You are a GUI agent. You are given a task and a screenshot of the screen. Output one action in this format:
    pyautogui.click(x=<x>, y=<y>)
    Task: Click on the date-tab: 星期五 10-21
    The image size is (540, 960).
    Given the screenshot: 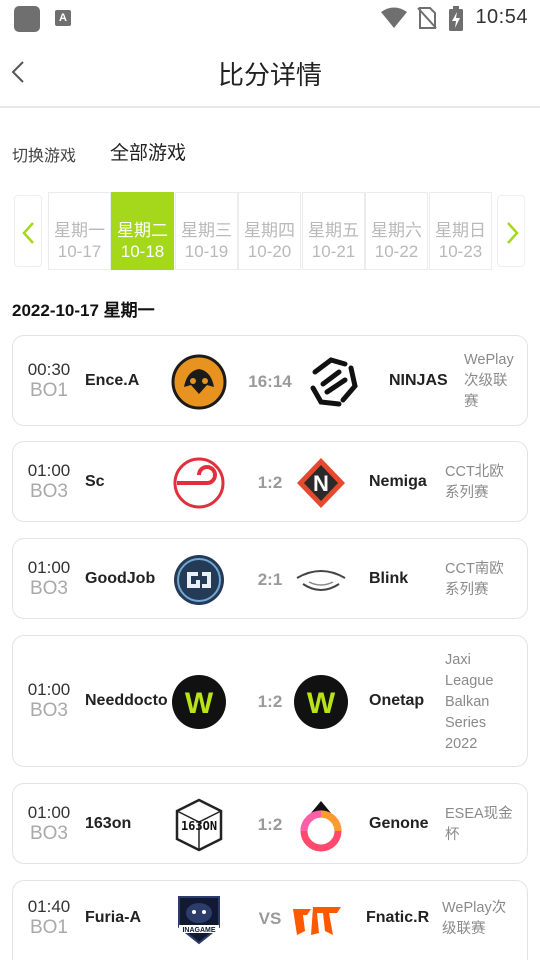 What is the action you would take?
    pyautogui.click(x=333, y=231)
    